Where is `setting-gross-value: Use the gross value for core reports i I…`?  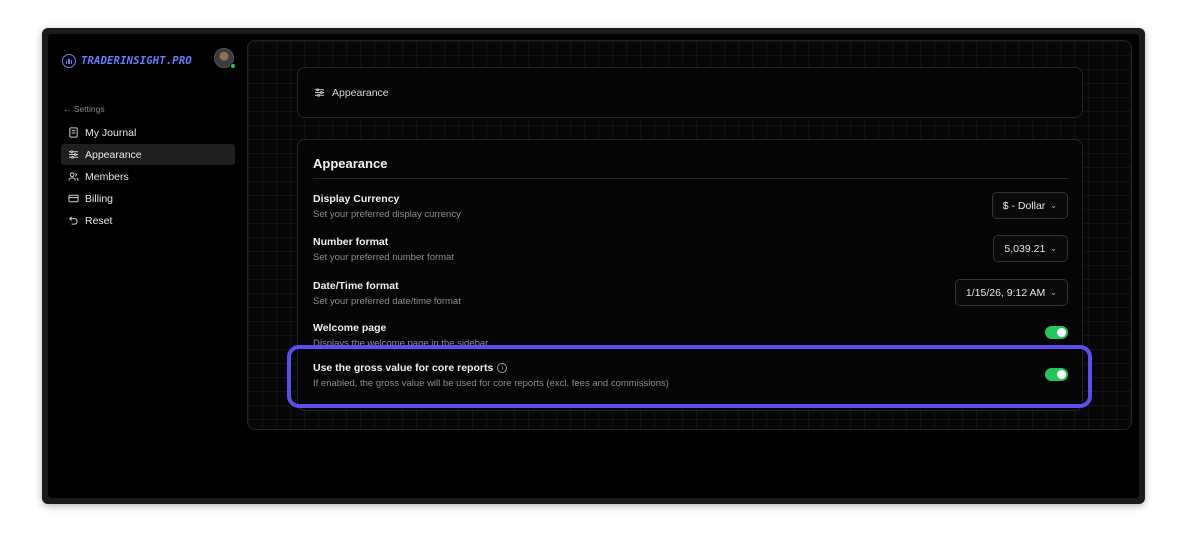 setting-gross-value: Use the gross value for core reports i I… is located at coordinates (690, 375).